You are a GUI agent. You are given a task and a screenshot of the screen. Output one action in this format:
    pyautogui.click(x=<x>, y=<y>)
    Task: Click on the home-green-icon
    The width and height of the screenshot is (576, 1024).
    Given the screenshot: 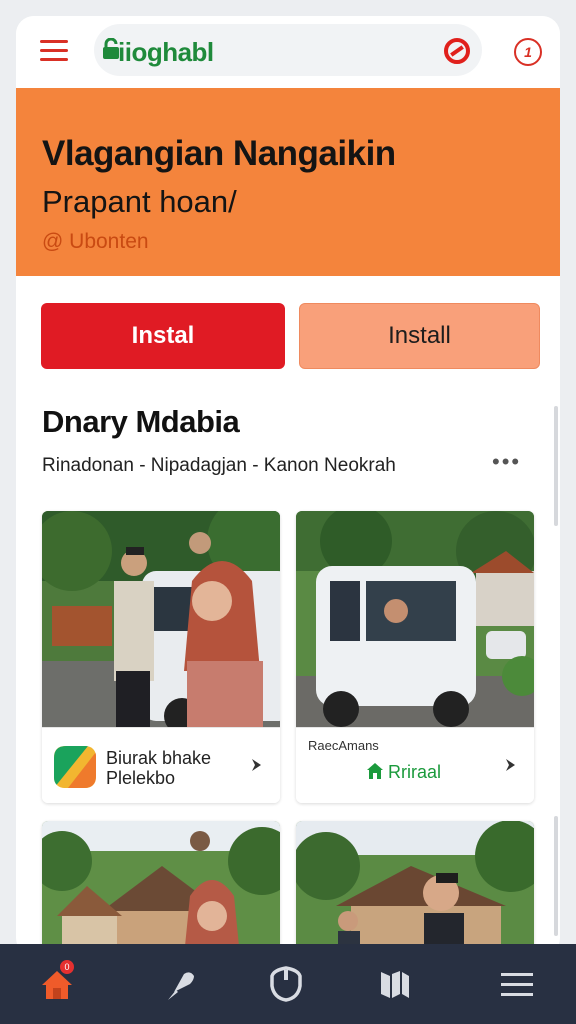 What is the action you would take?
    pyautogui.click(x=375, y=771)
    